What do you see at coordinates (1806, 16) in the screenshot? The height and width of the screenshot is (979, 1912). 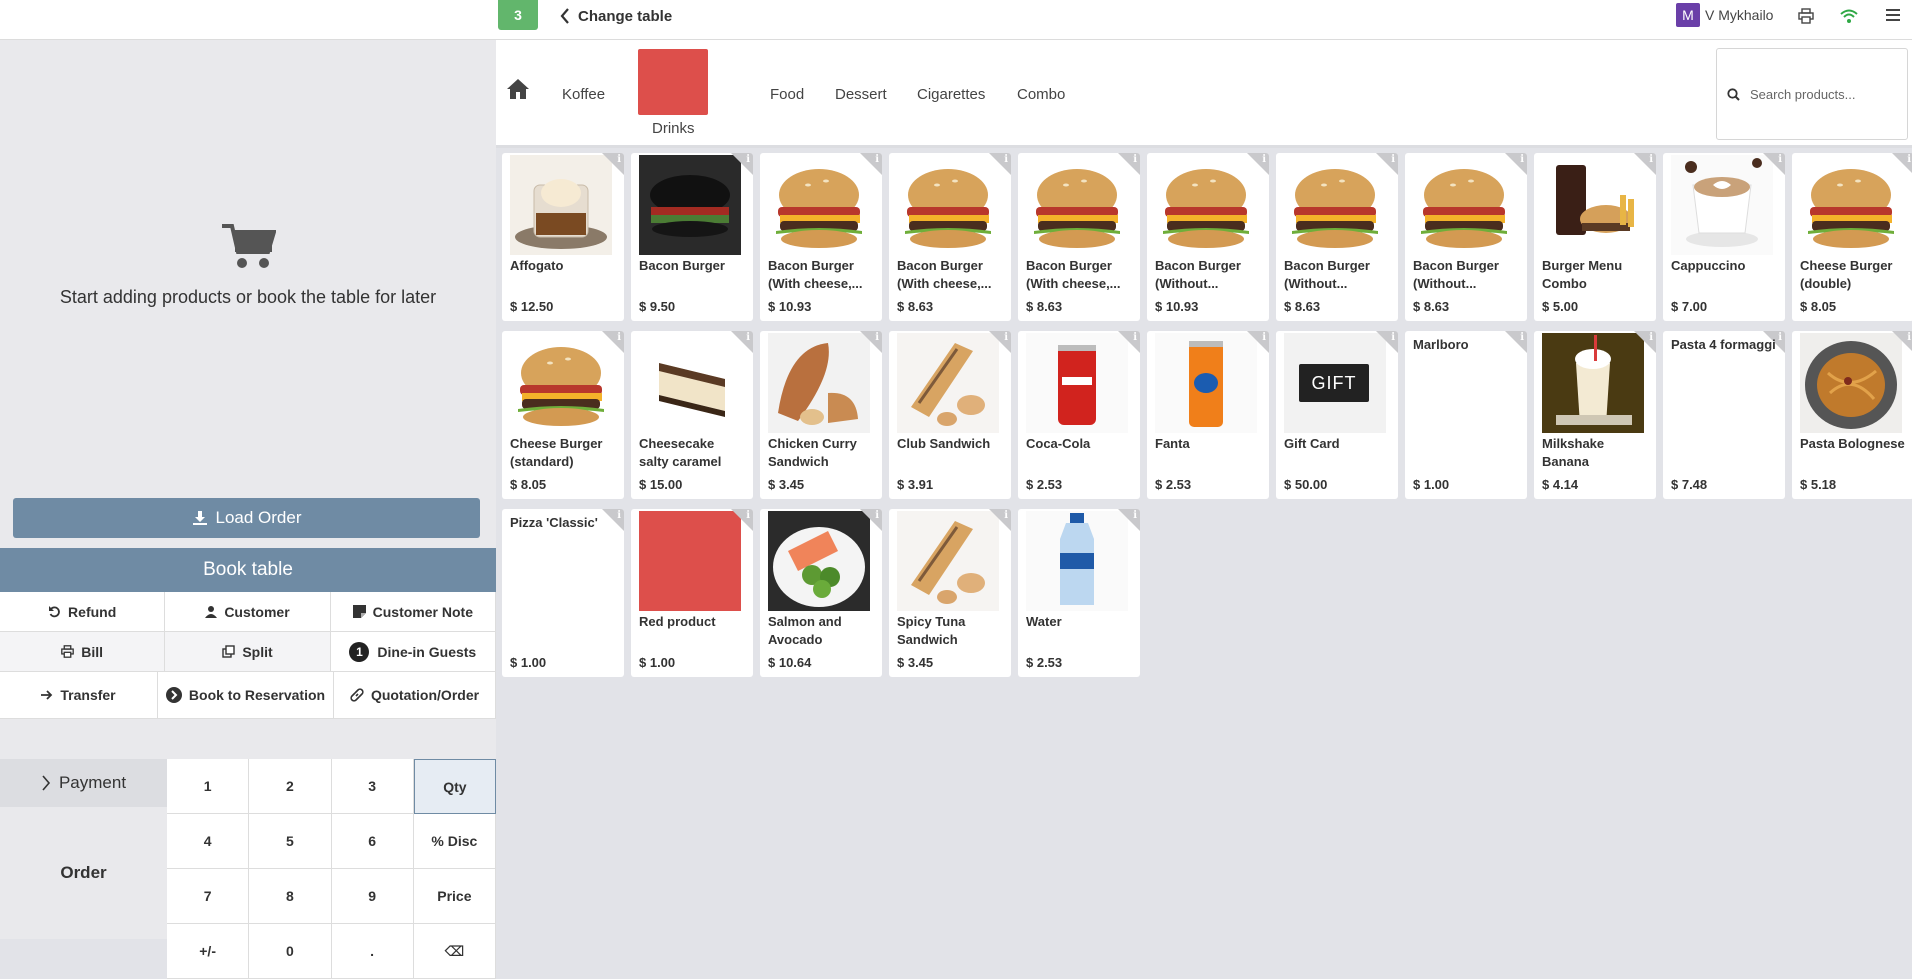 I see `printer-icon` at bounding box center [1806, 16].